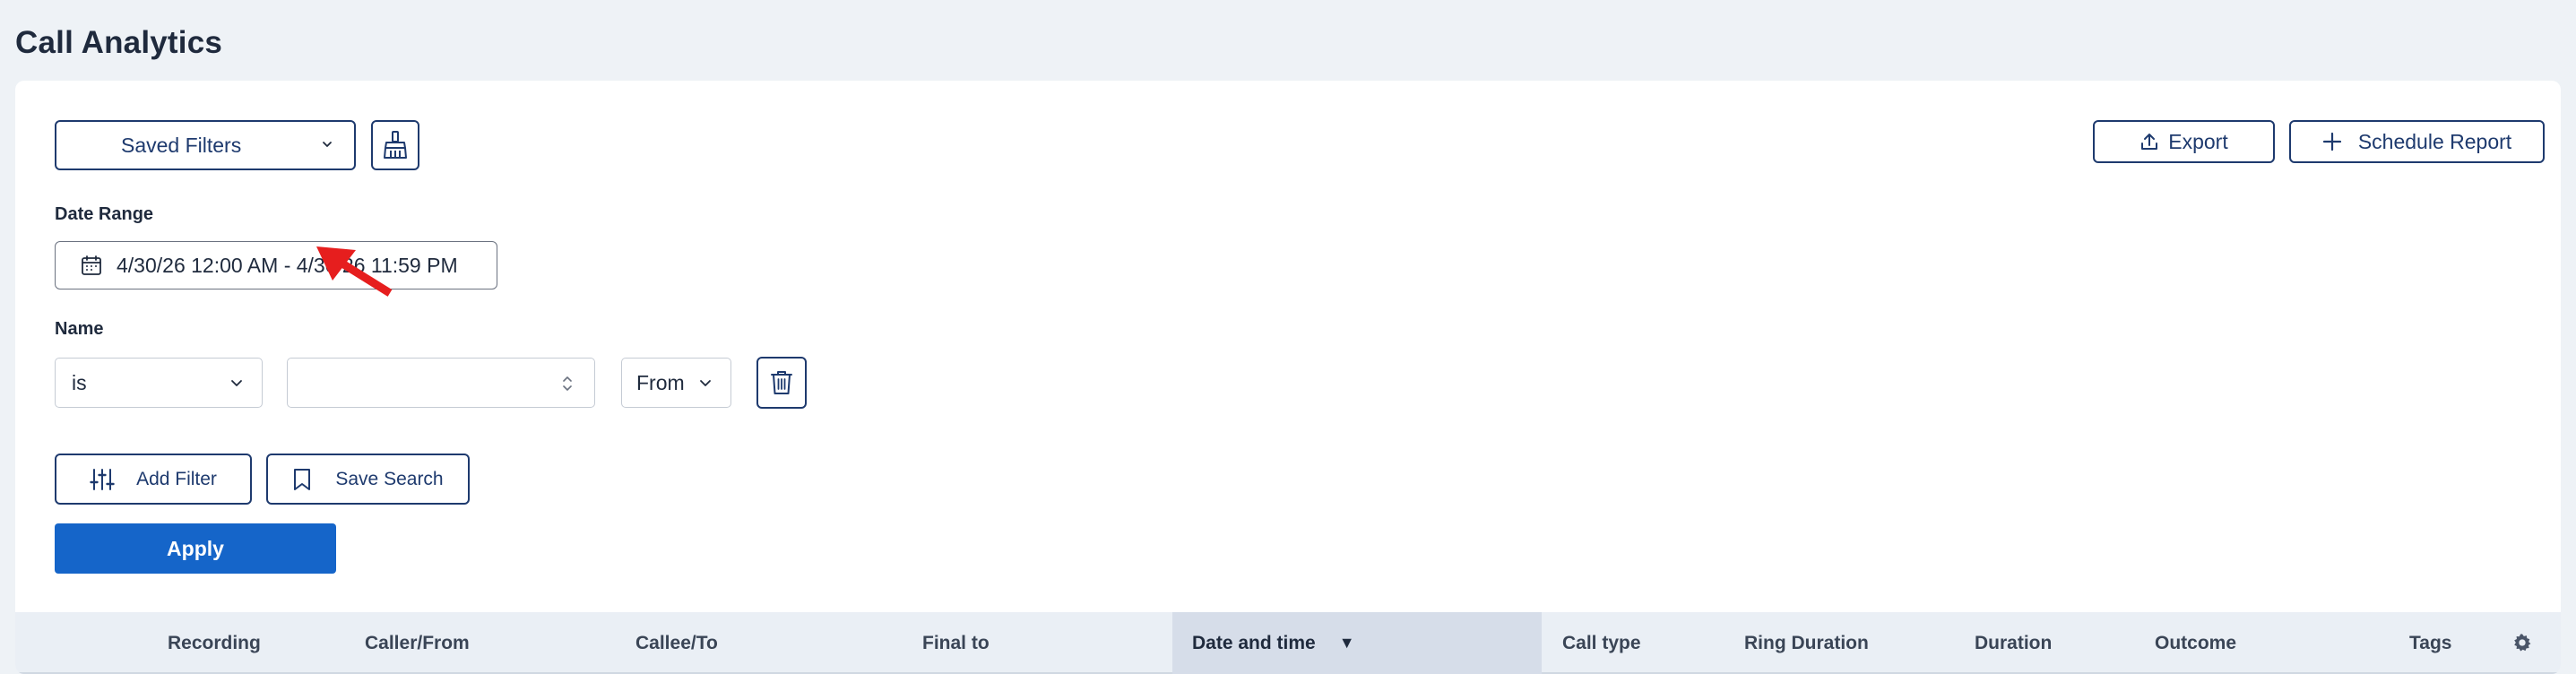  I want to click on direction-value: From, so click(660, 382).